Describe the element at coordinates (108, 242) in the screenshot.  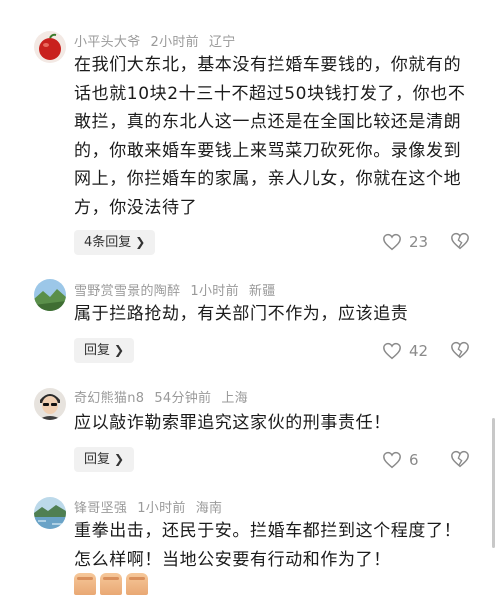
I see `reply-label: 4条回复` at that location.